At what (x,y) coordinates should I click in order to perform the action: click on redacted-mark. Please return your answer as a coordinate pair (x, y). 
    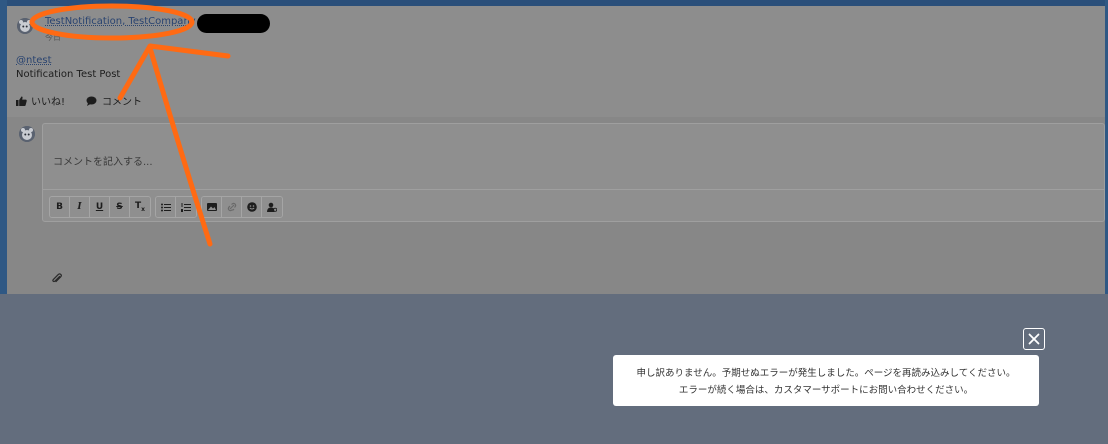
    Looking at the image, I should click on (233, 23).